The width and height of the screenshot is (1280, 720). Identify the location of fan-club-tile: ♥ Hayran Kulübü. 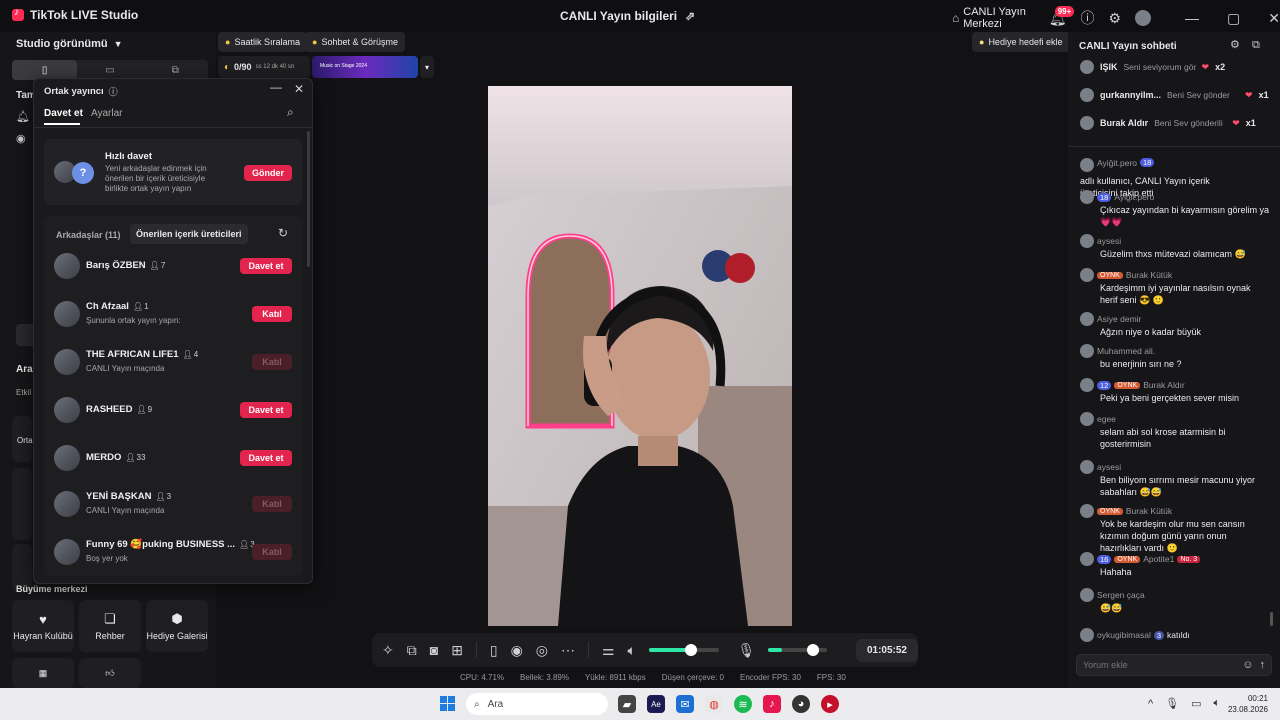
(43, 626).